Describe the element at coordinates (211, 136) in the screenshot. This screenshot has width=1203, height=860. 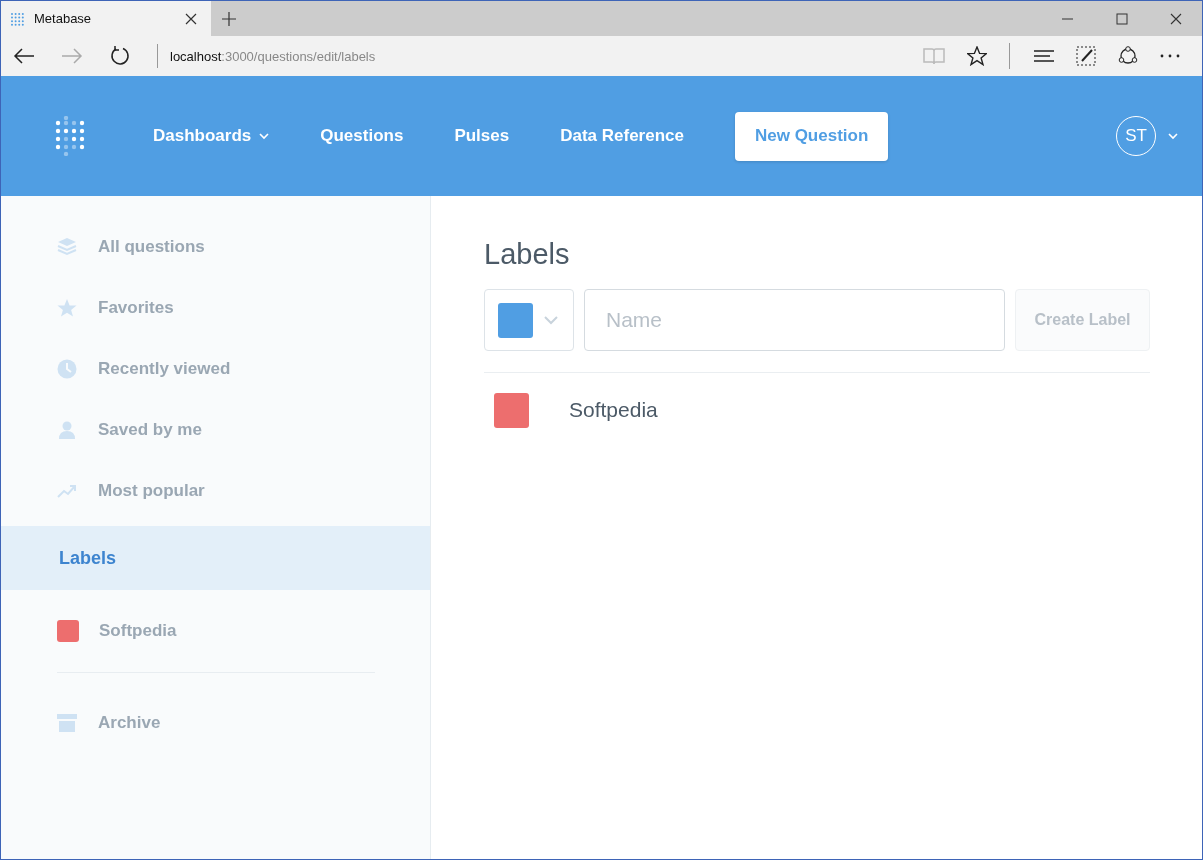
I see `nav-link: Dashboards` at that location.